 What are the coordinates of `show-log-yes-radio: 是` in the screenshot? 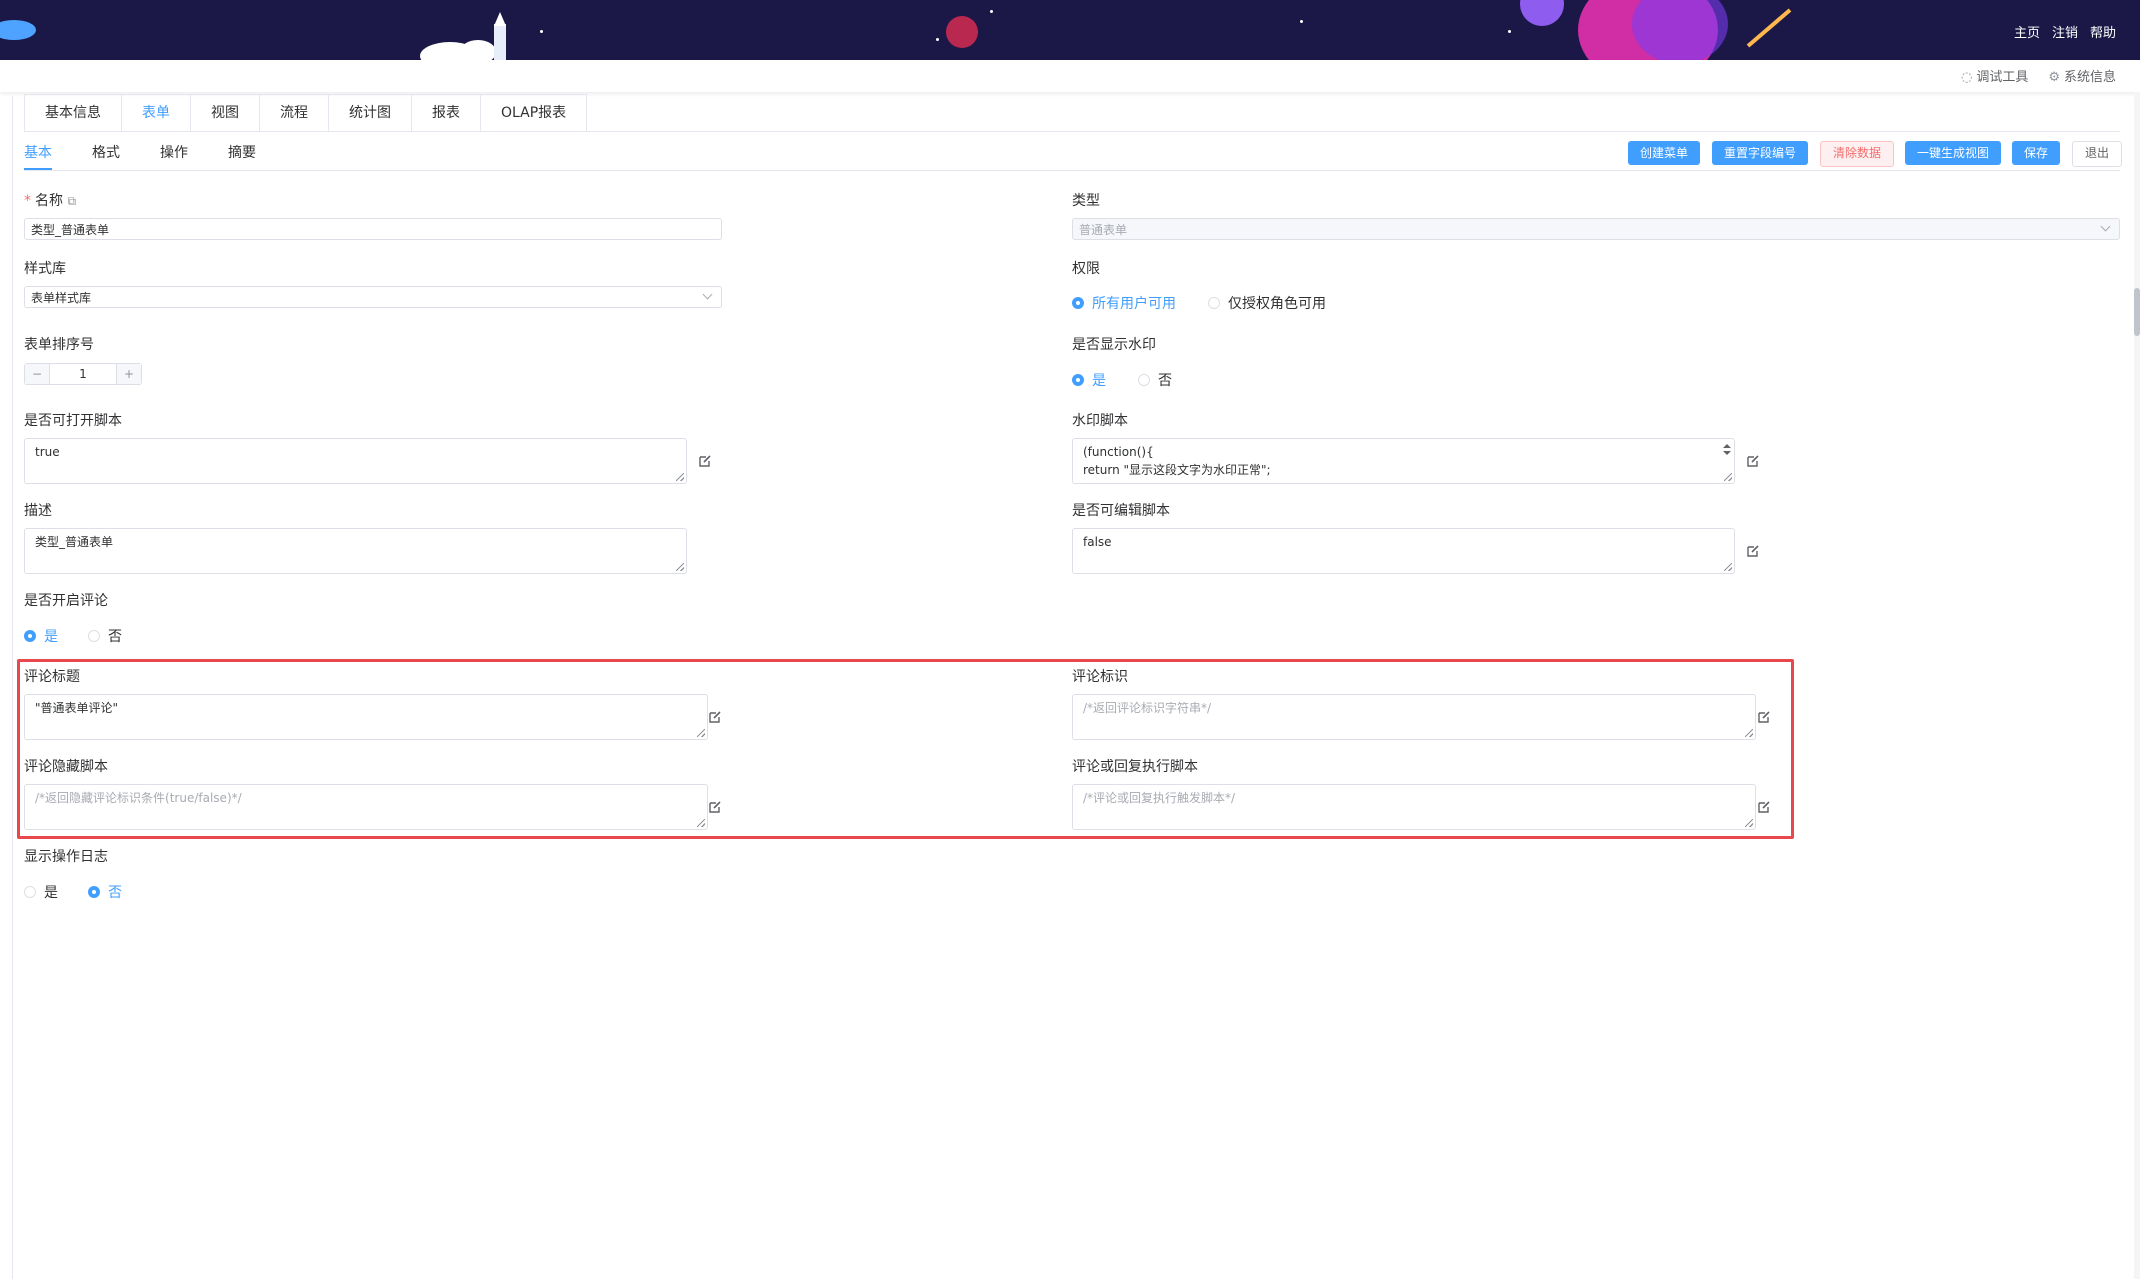 It's located at (41, 892).